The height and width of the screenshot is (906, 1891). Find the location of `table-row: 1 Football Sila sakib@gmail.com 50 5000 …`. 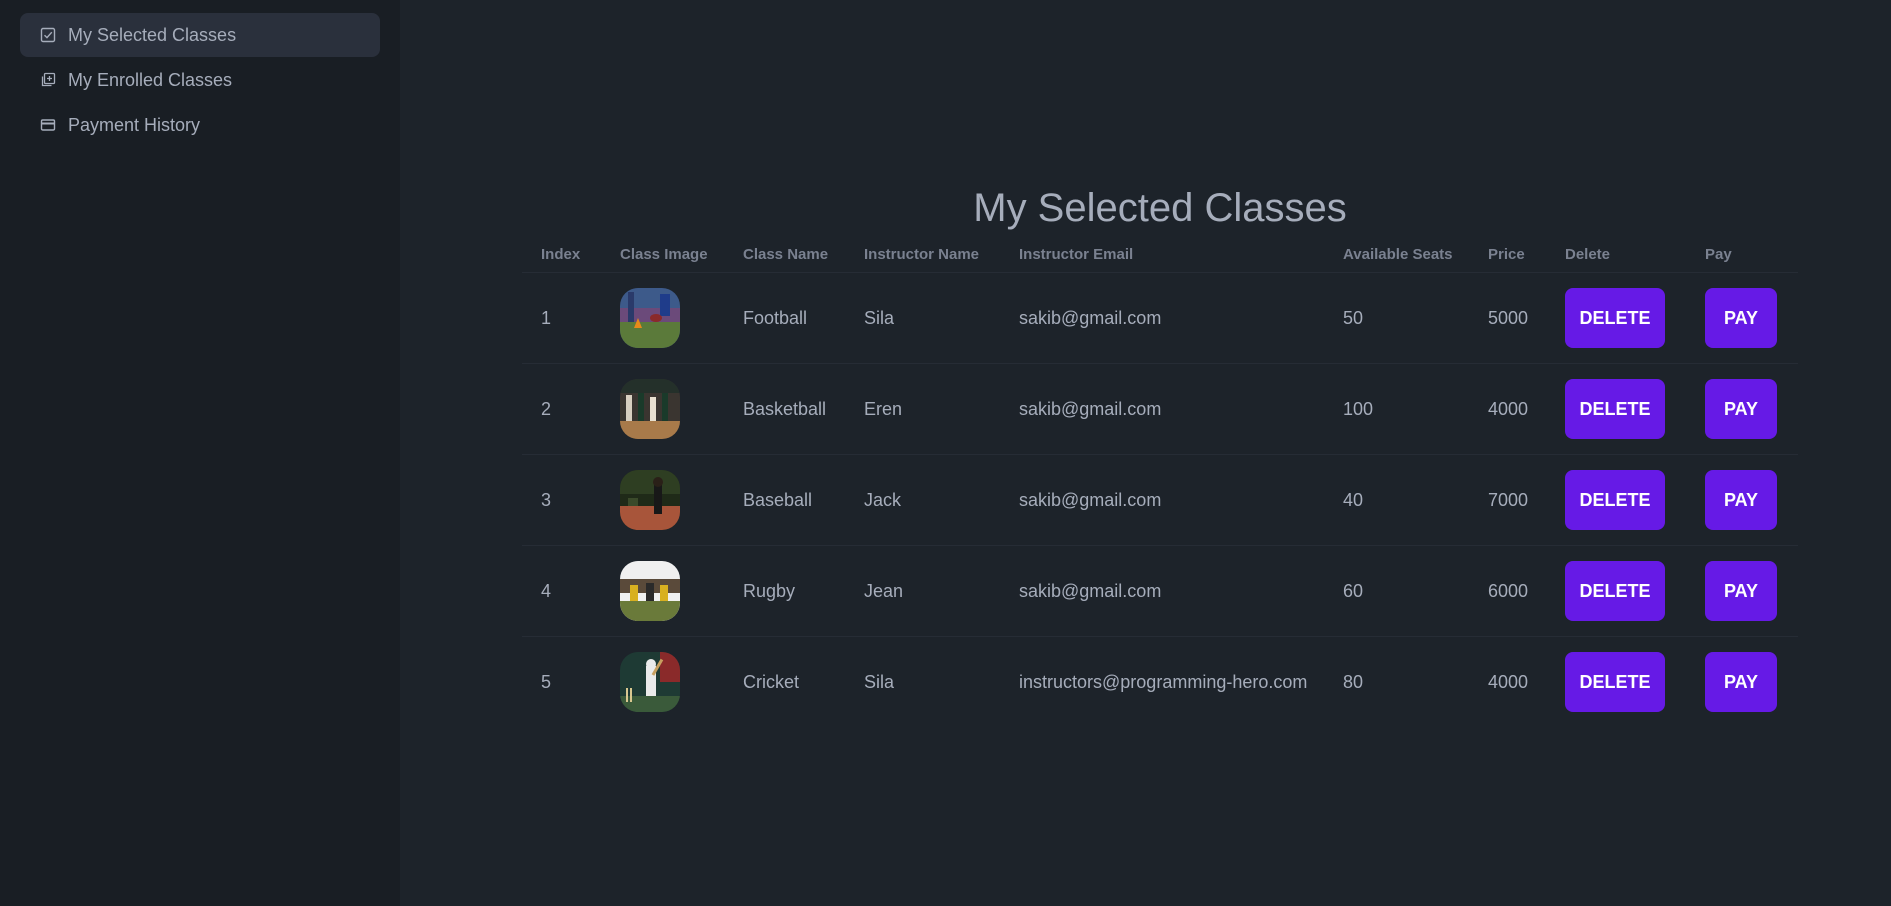

table-row: 1 Football Sila sakib@gmail.com 50 5000 … is located at coordinates (1160, 318).